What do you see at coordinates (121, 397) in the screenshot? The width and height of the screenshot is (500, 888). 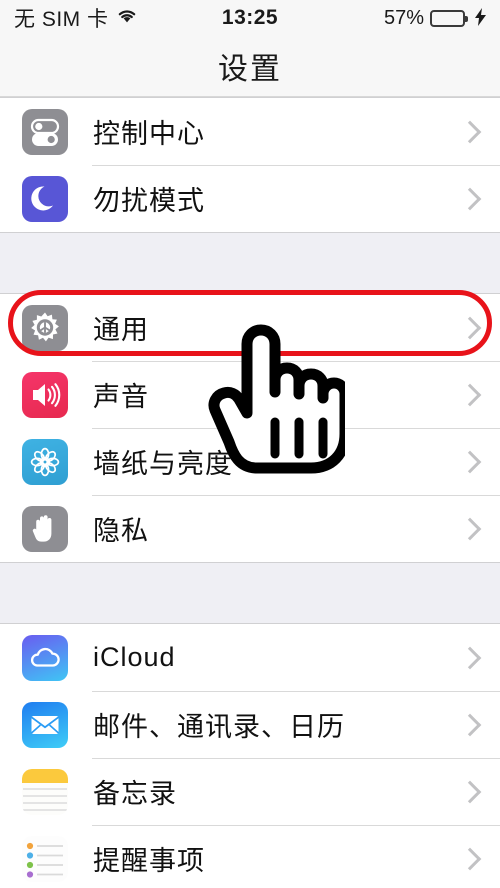 I see `settings-row-label: 声音` at bounding box center [121, 397].